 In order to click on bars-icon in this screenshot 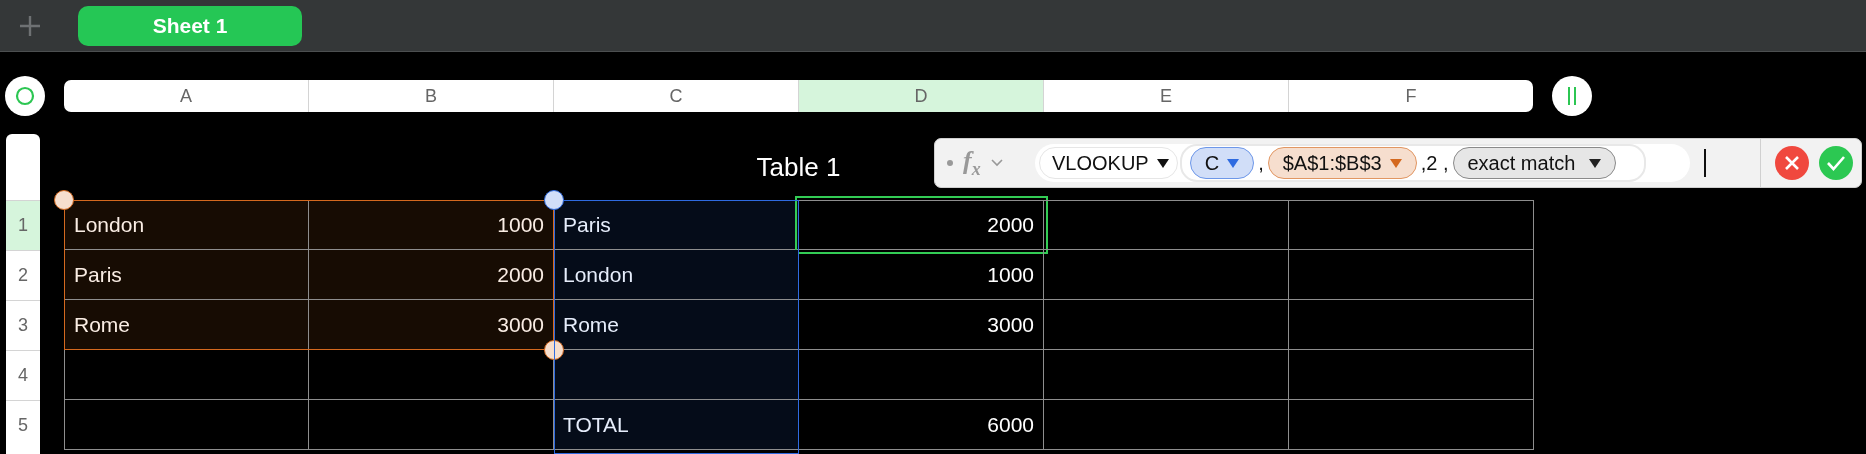, I will do `click(1572, 96)`.